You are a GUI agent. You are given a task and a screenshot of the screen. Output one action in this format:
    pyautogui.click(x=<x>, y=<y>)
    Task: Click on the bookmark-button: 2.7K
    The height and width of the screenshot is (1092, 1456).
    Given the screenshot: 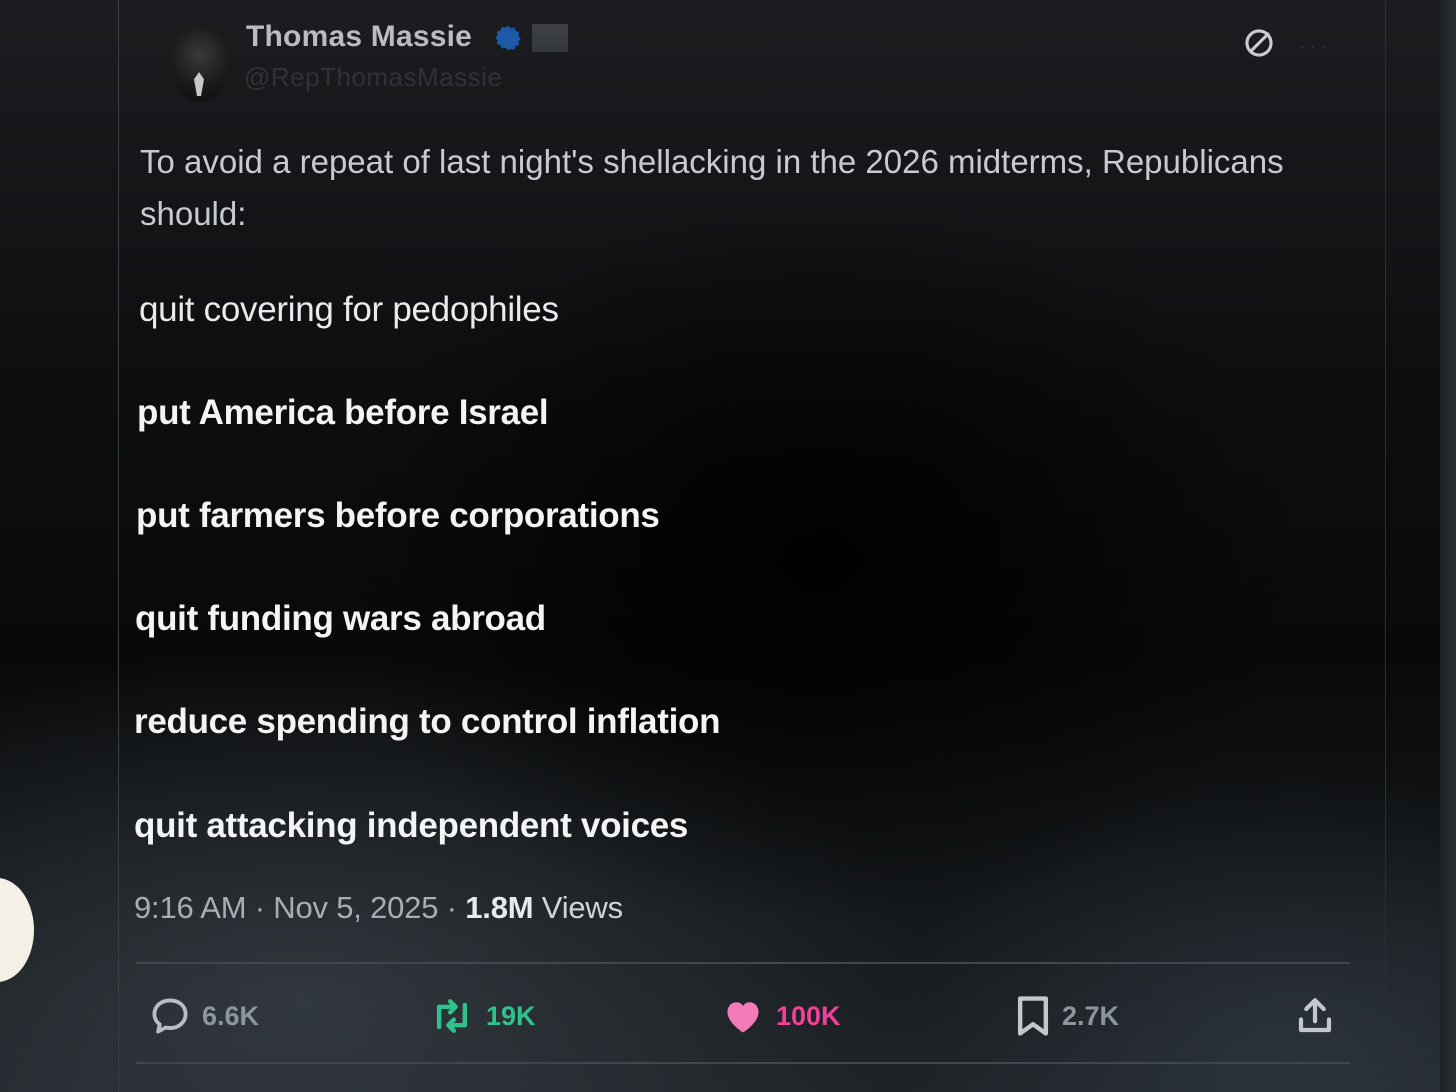 What is the action you would take?
    pyautogui.click(x=1066, y=1016)
    